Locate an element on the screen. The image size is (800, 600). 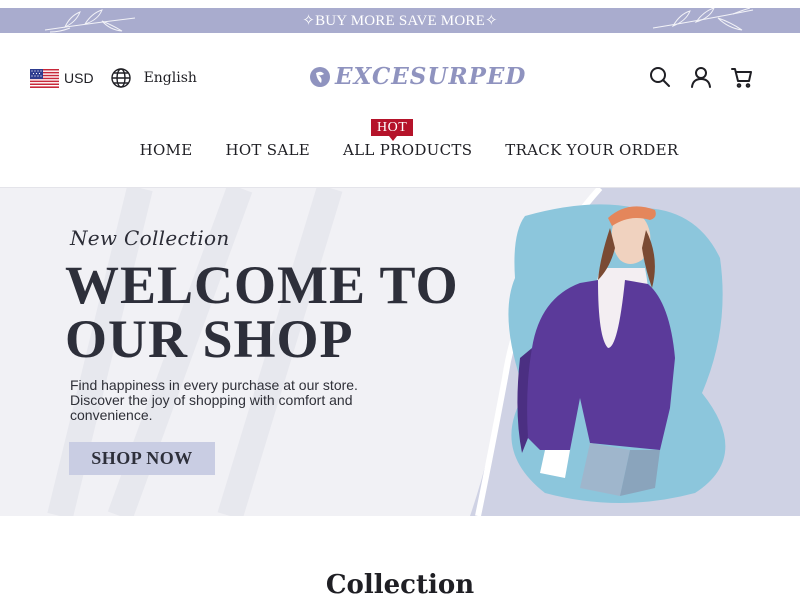
header-actions is located at coordinates (701, 77).